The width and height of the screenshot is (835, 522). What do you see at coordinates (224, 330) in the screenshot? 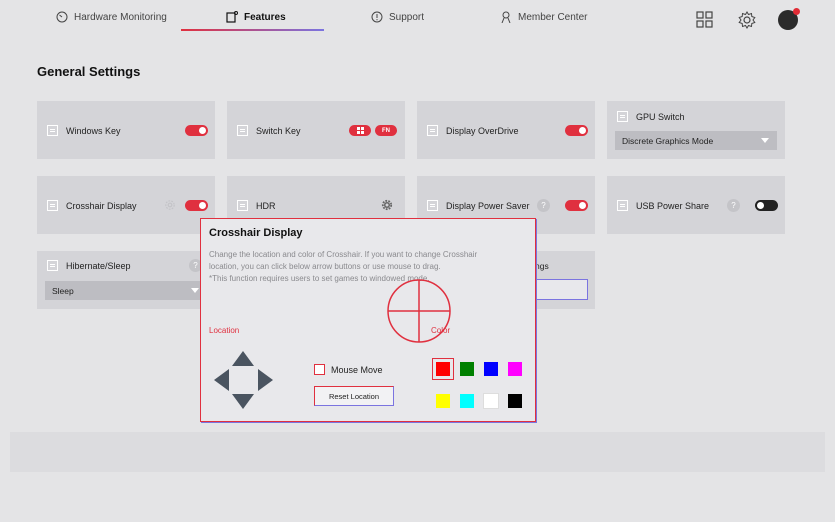
I see `location-label: Location` at bounding box center [224, 330].